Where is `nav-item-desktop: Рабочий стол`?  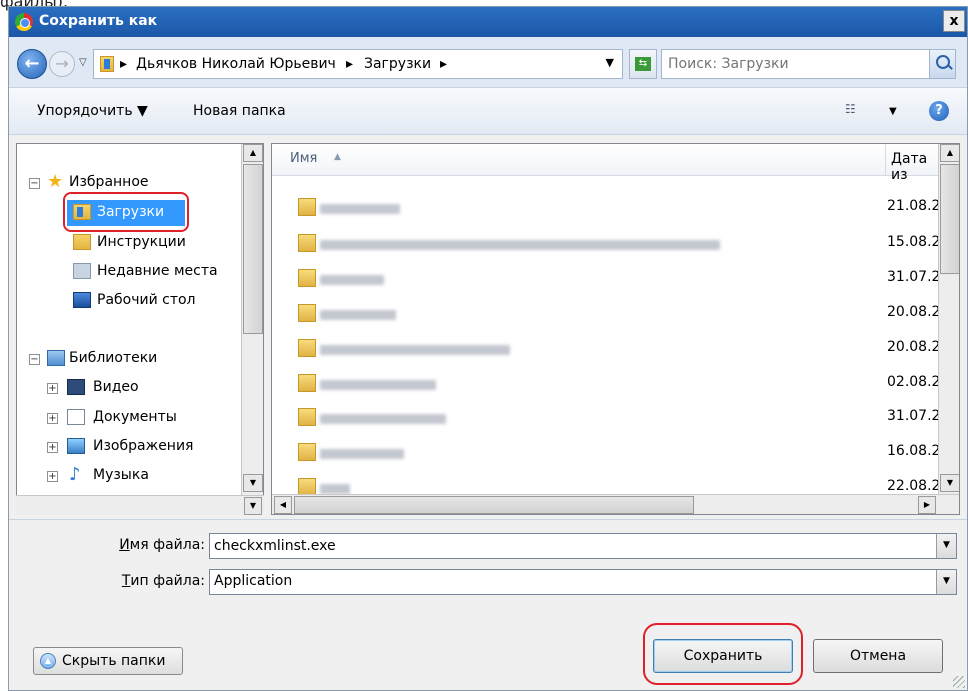 nav-item-desktop: Рабочий стол is located at coordinates (127, 301).